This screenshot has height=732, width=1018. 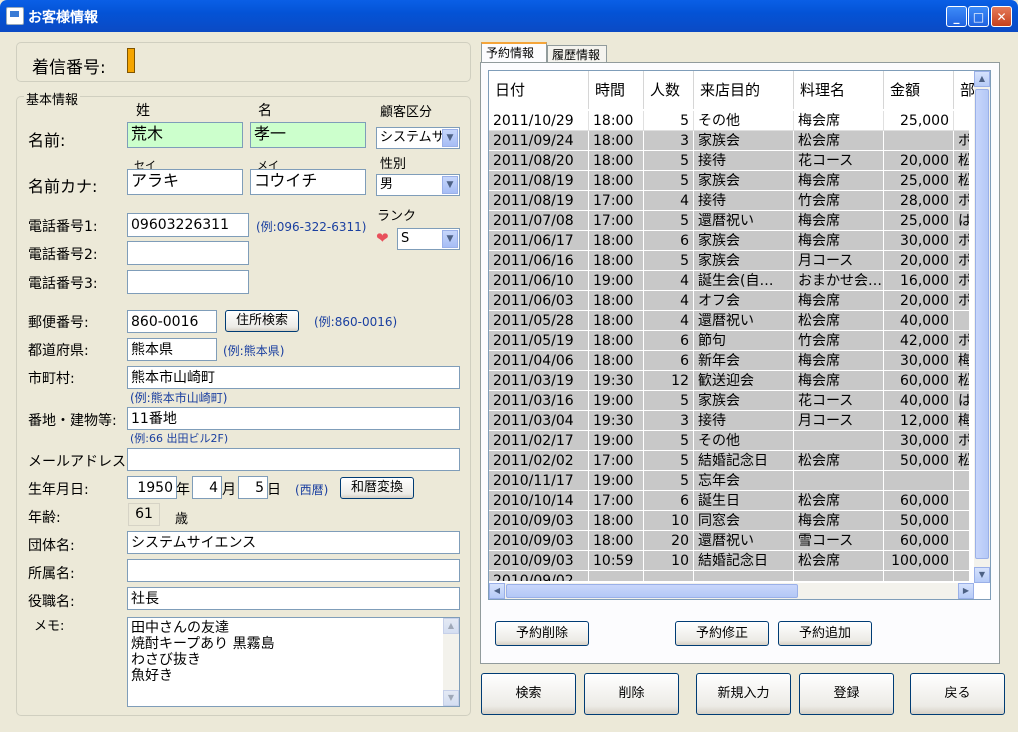 I want to click on cell-people: 5, so click(x=669, y=181).